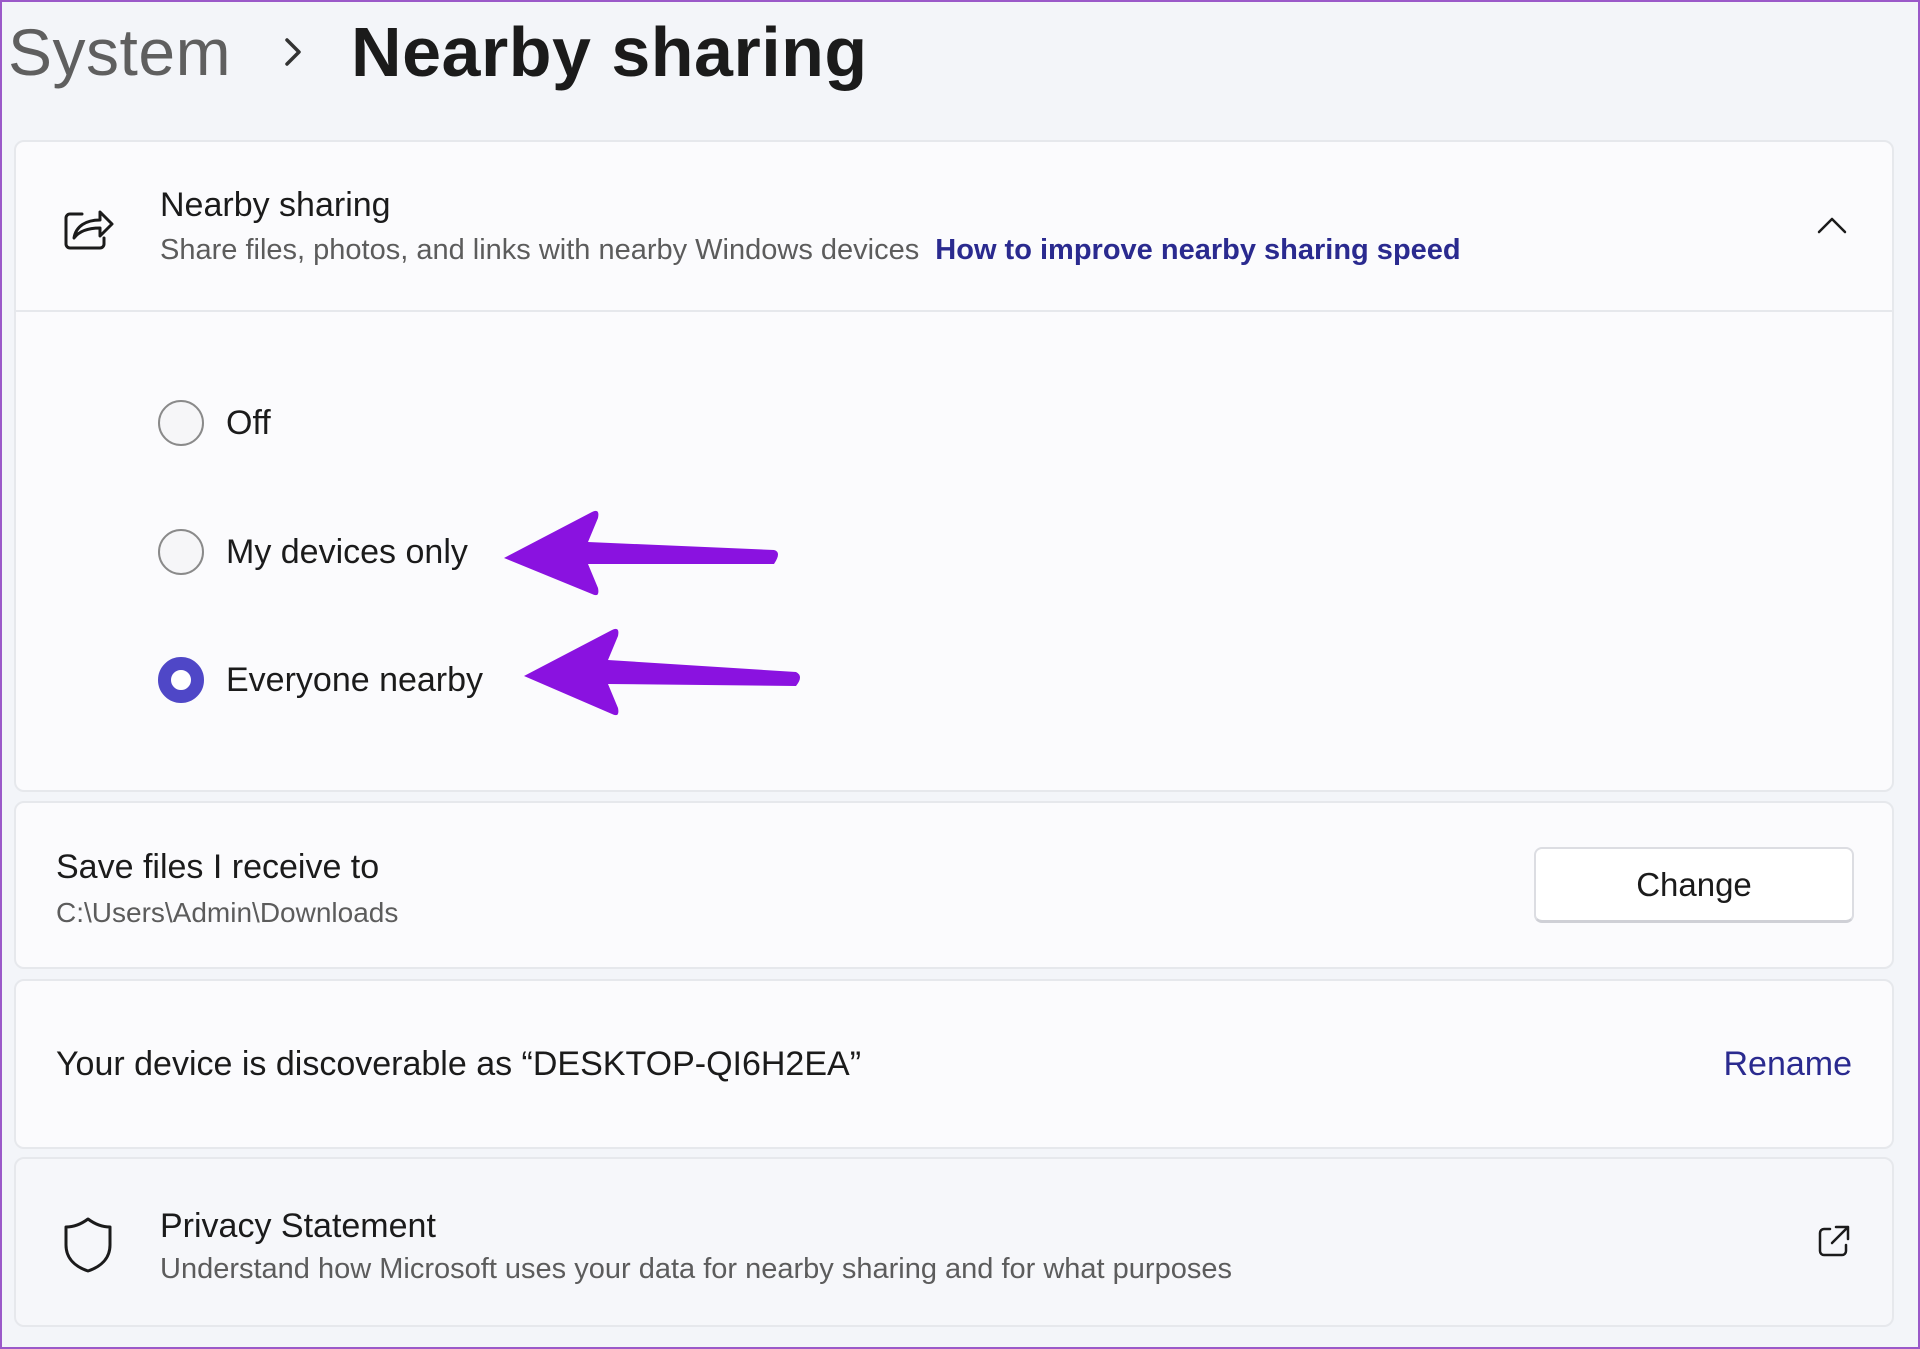  What do you see at coordinates (89, 230) in the screenshot?
I see `share-icon` at bounding box center [89, 230].